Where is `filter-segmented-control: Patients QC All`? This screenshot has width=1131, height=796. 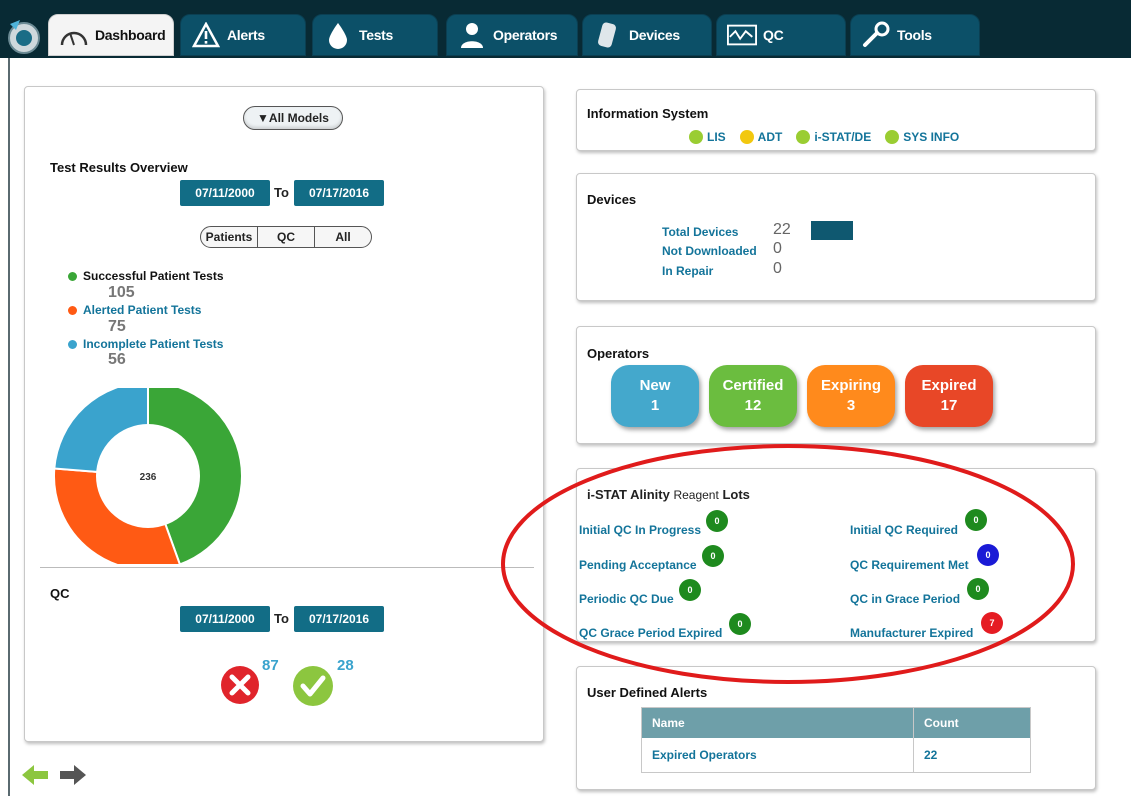 filter-segmented-control: Patients QC All is located at coordinates (286, 237).